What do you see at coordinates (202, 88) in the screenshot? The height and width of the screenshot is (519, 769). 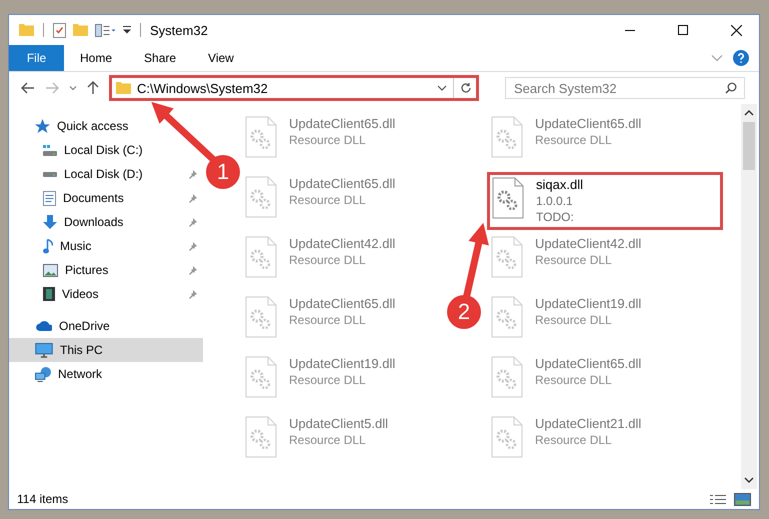 I see `address-path: C:\Windows\System32` at bounding box center [202, 88].